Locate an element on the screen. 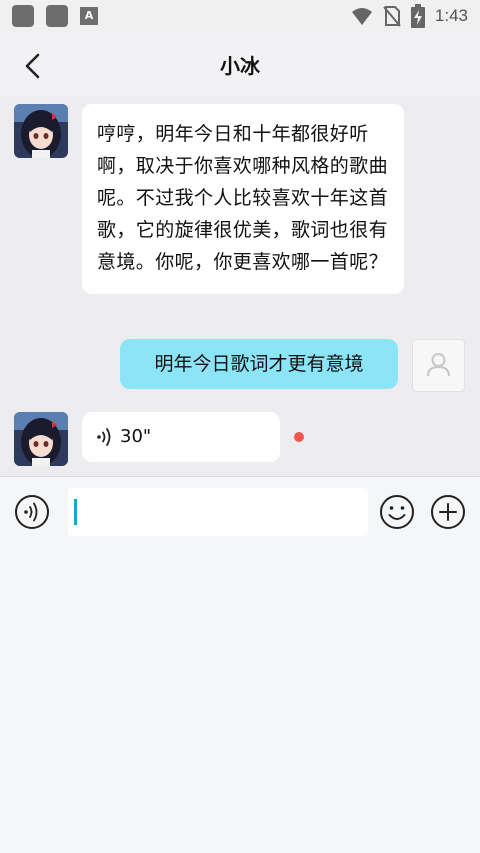 The height and width of the screenshot is (853, 480). user-avatar is located at coordinates (438, 365).